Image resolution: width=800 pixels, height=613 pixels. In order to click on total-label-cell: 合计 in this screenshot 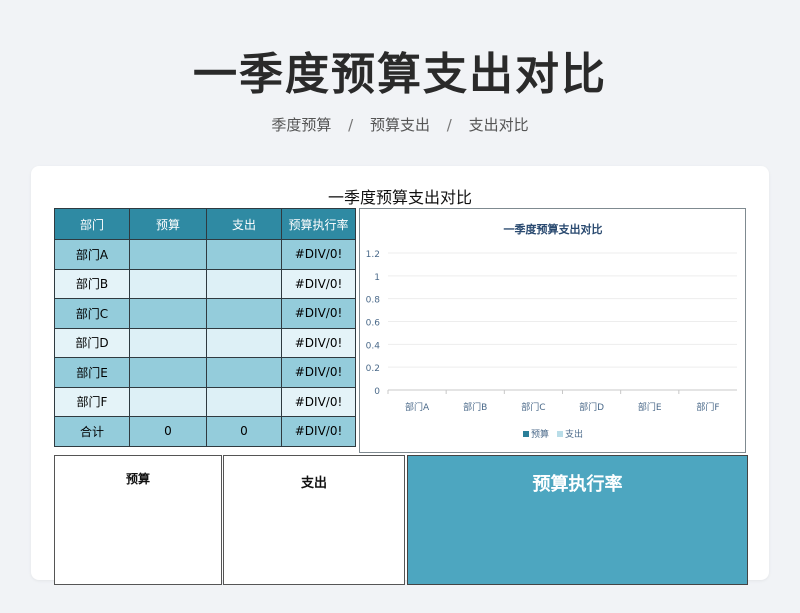, I will do `click(92, 431)`.